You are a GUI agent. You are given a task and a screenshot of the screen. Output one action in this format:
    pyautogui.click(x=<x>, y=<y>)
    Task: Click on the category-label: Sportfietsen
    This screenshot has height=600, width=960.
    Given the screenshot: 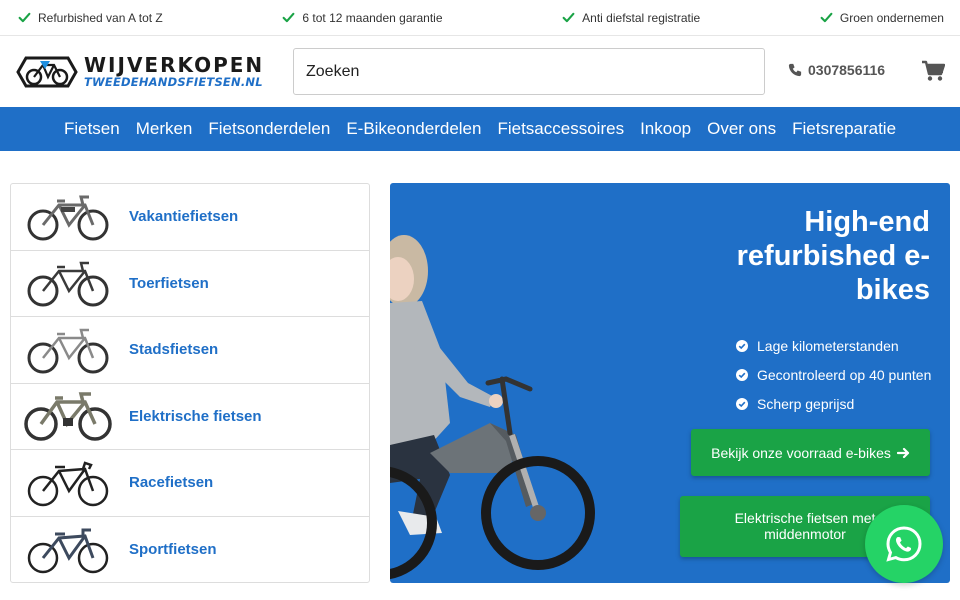 What is the action you would take?
    pyautogui.click(x=173, y=550)
    